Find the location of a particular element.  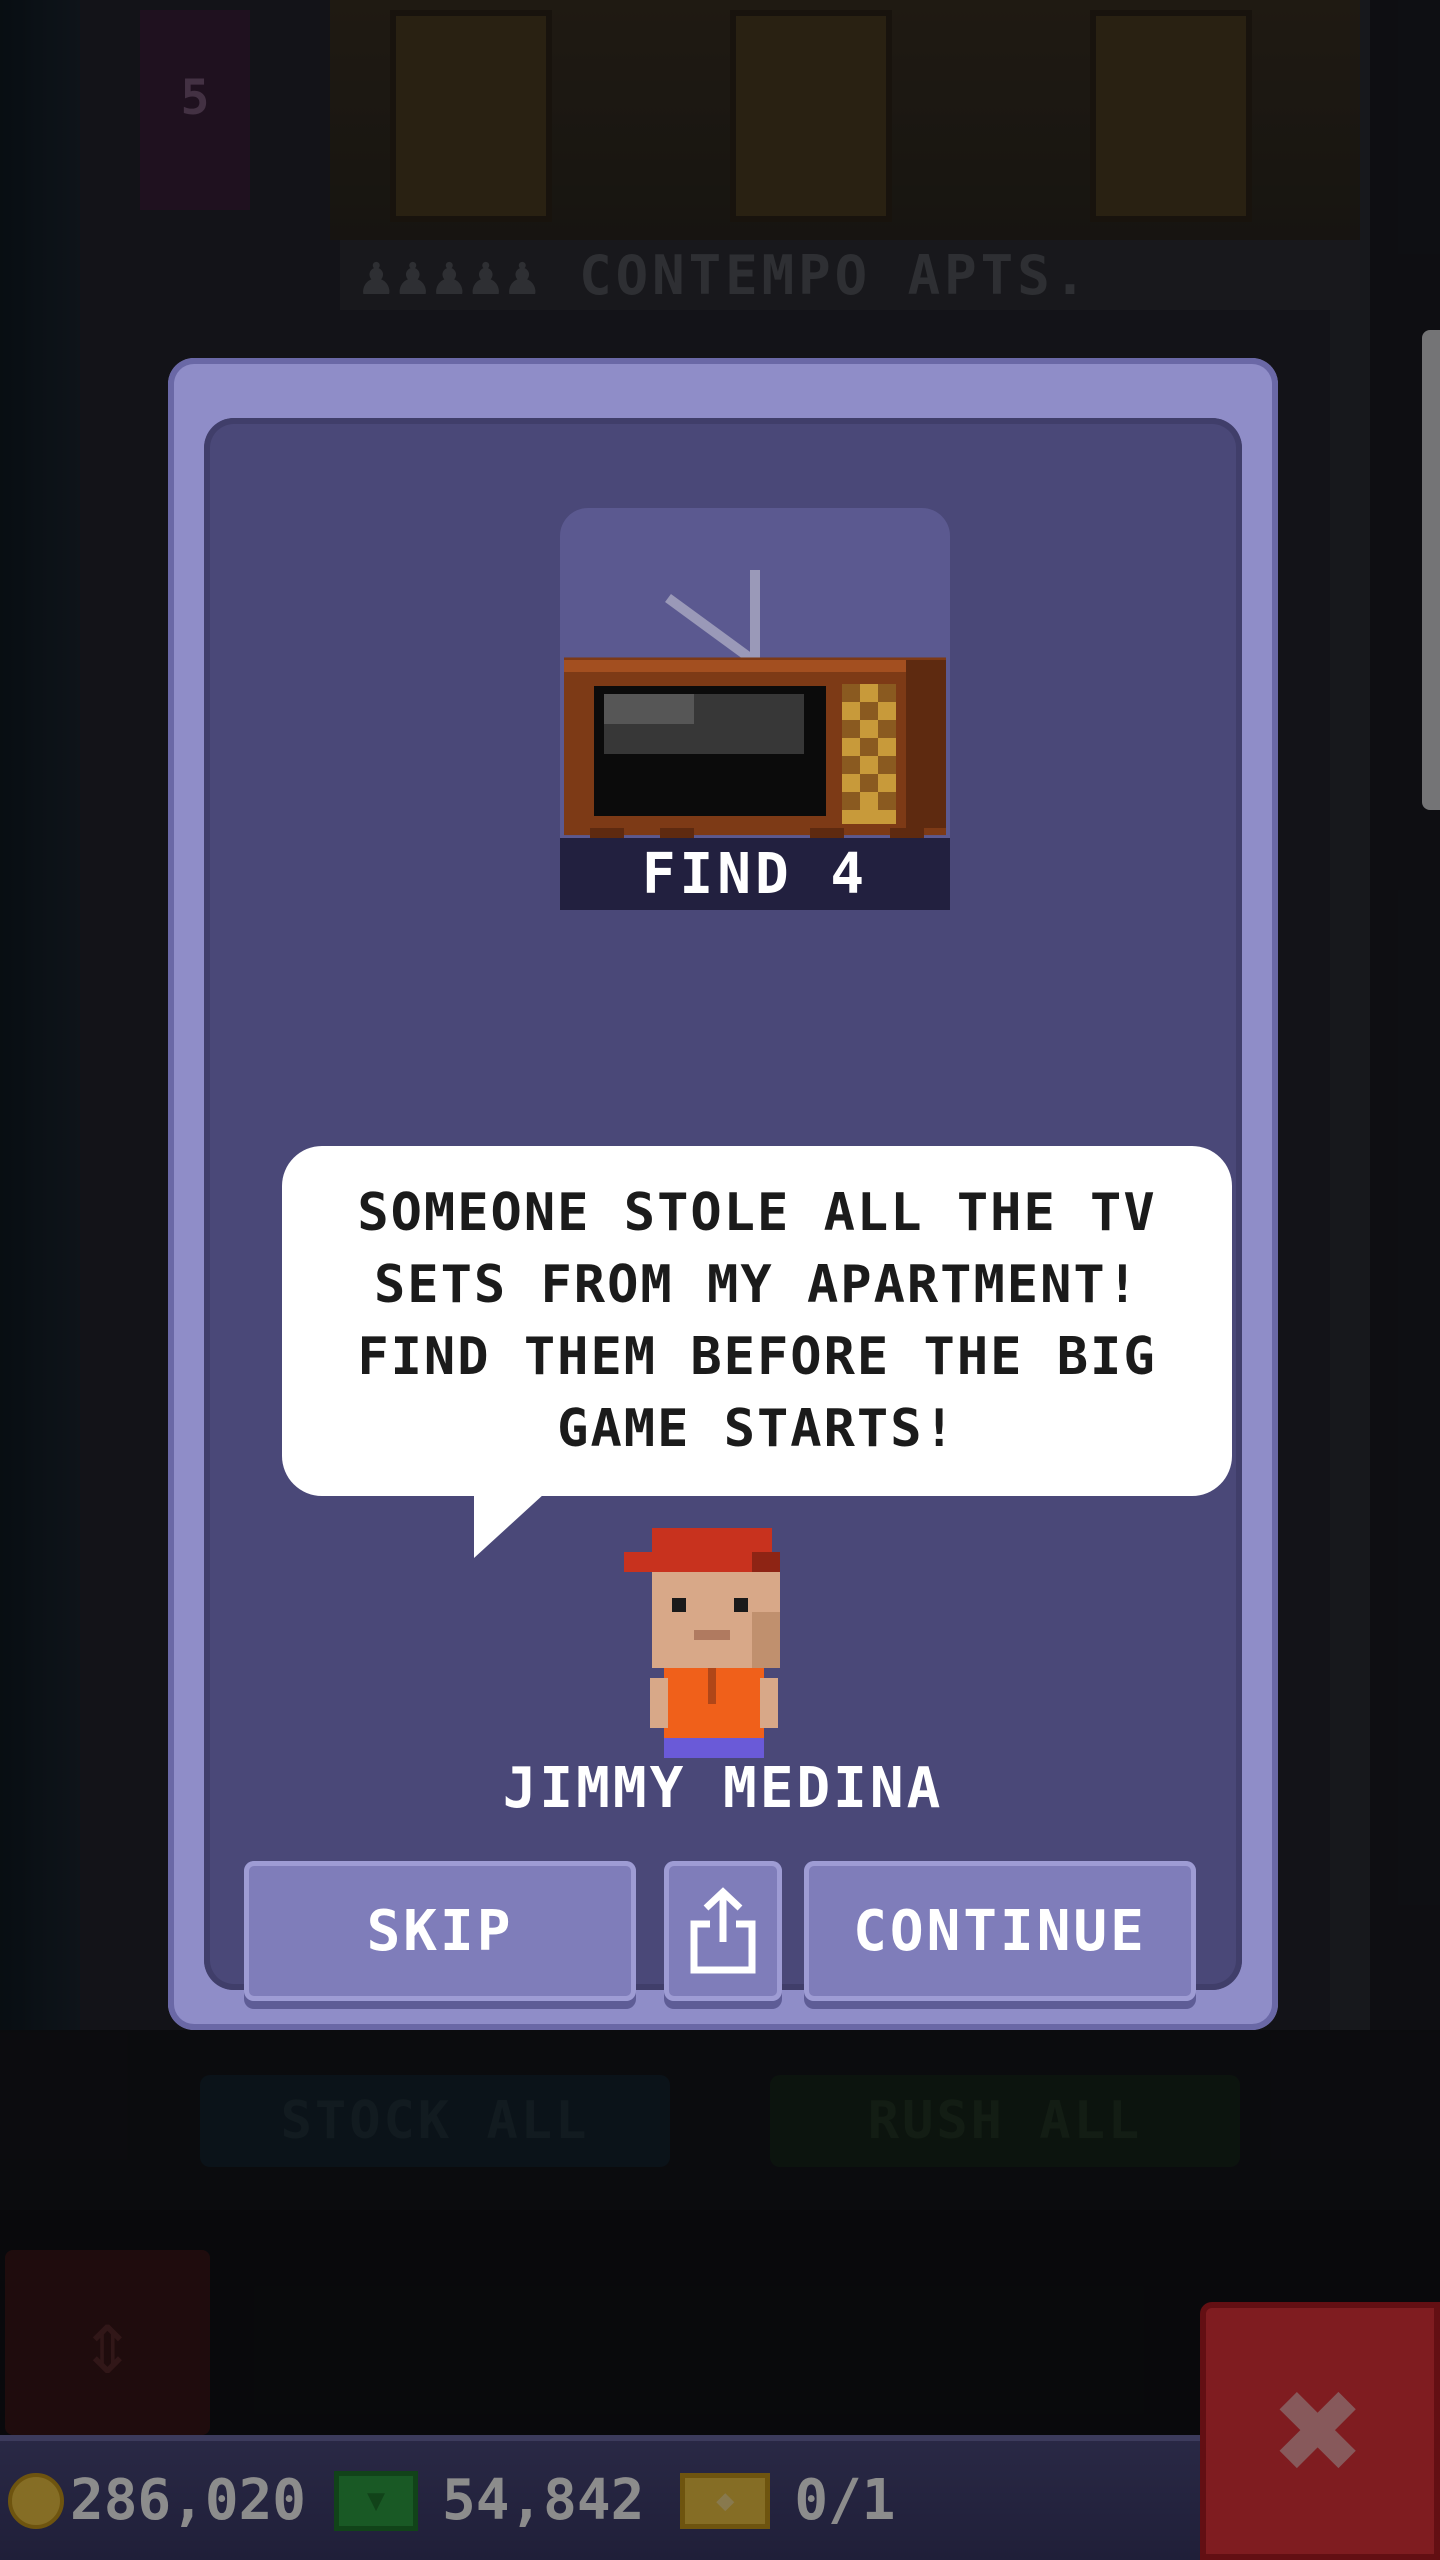

tv-icon is located at coordinates (755, 704).